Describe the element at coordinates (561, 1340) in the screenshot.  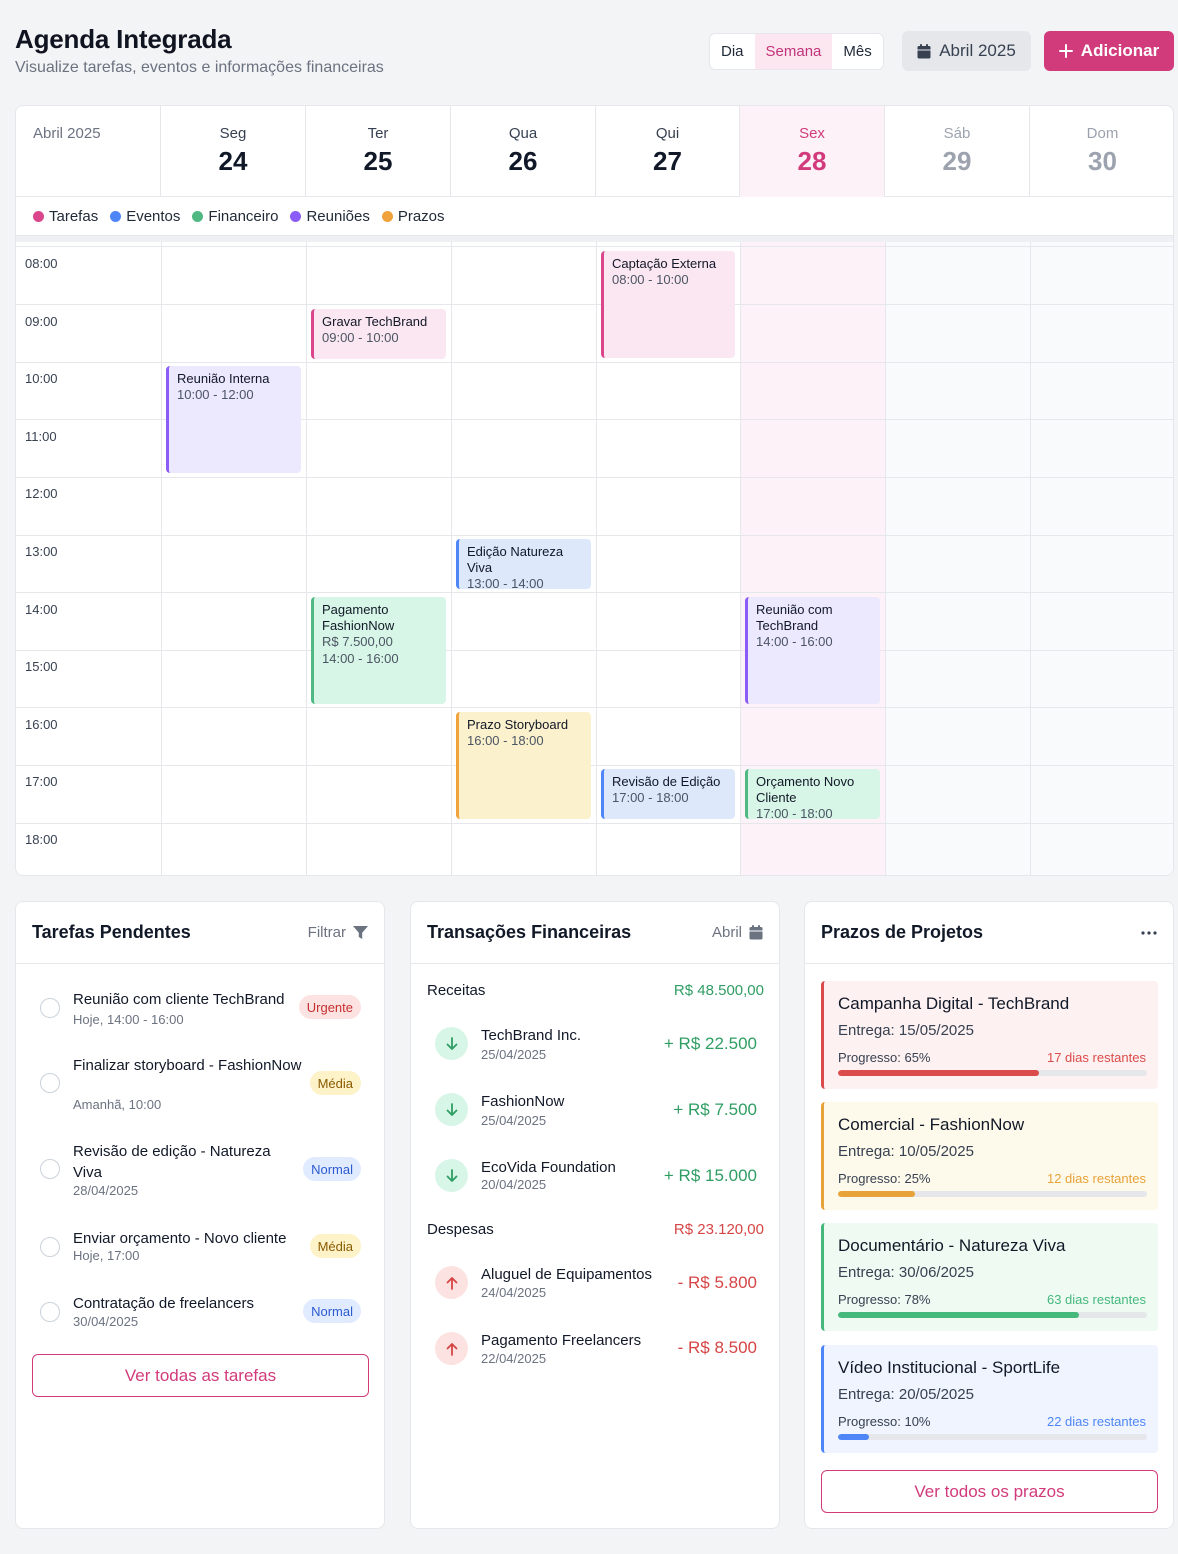
I see `transaction-name: Pagamento Freelancers` at that location.